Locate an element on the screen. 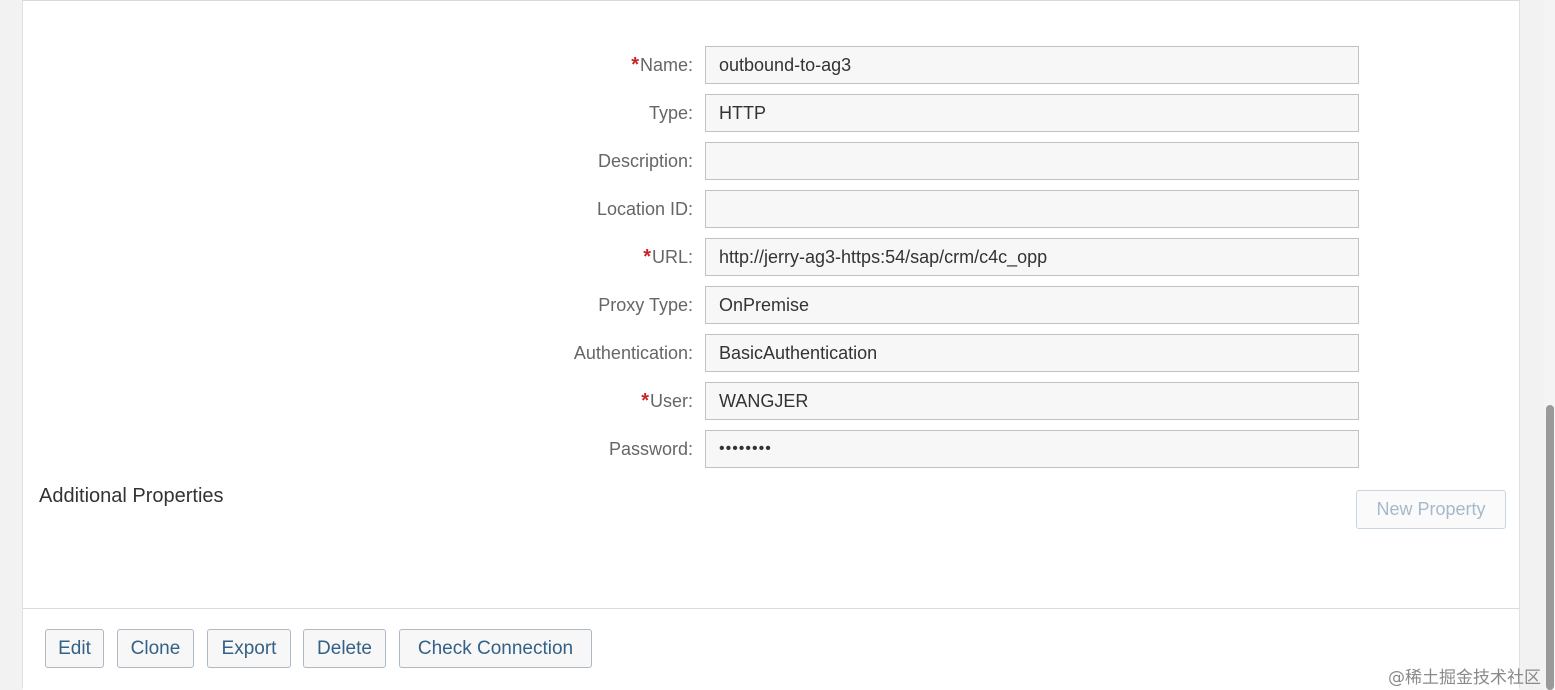 This screenshot has height=690, width=1555. form-row-location-id: Location ID: is located at coordinates (772, 209).